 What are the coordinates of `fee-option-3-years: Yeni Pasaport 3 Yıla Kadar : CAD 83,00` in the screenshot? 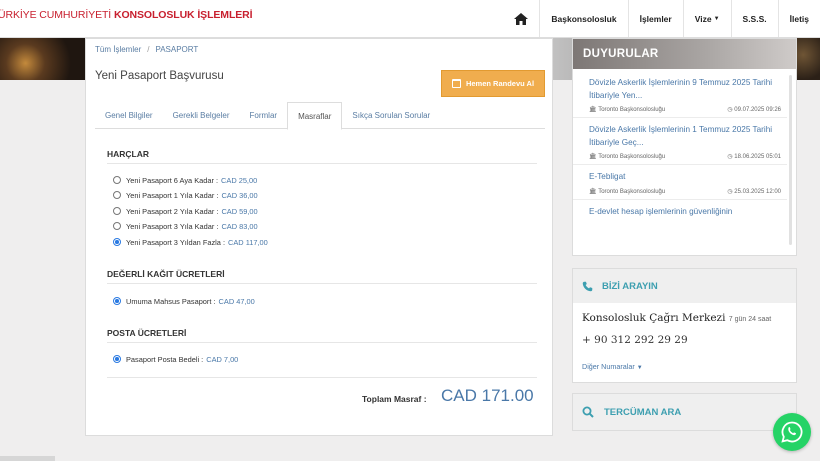 It's located at (185, 226).